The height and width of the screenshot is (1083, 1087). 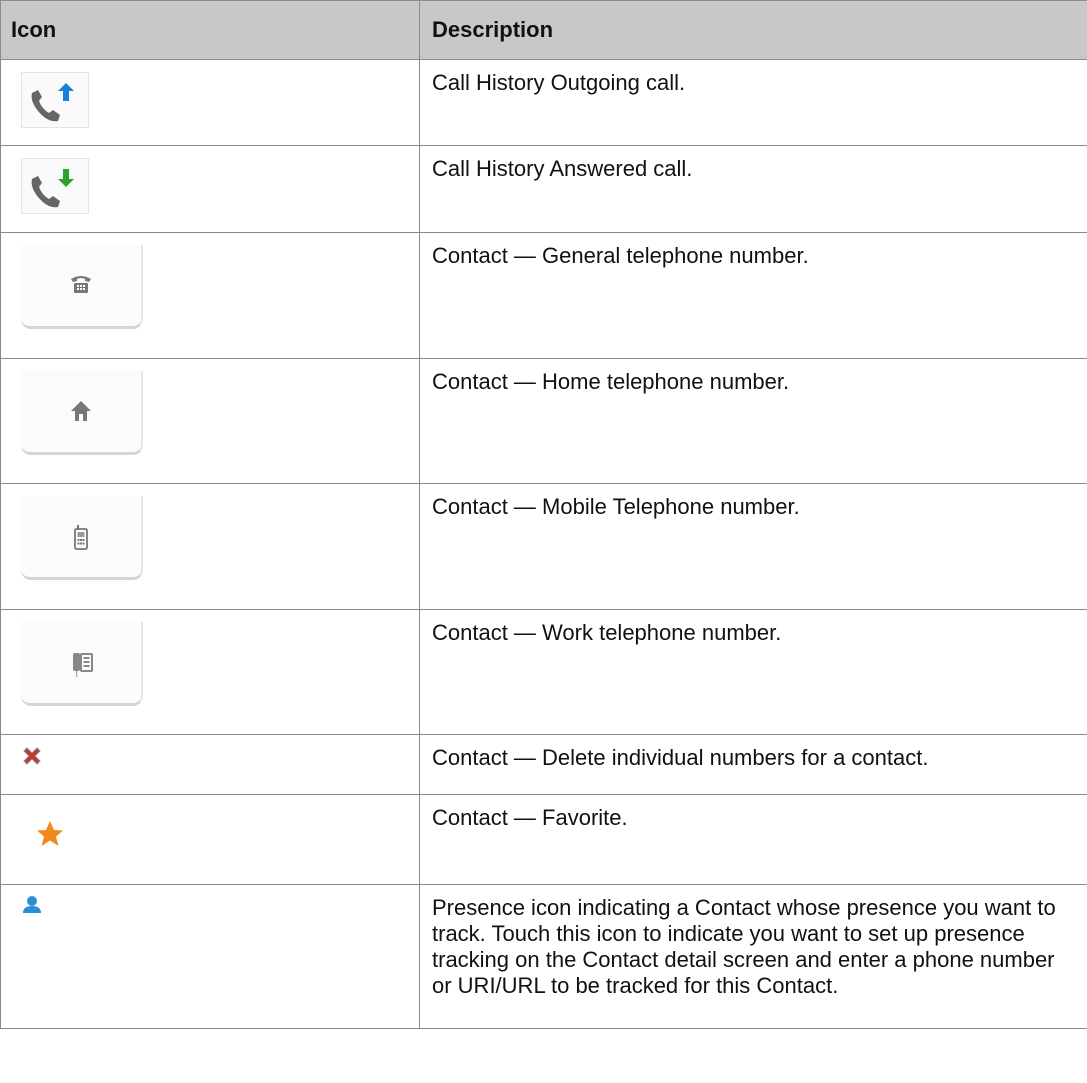 What do you see at coordinates (753, 672) in the screenshot?
I see `row-description: Contact — Work telephone number.` at bounding box center [753, 672].